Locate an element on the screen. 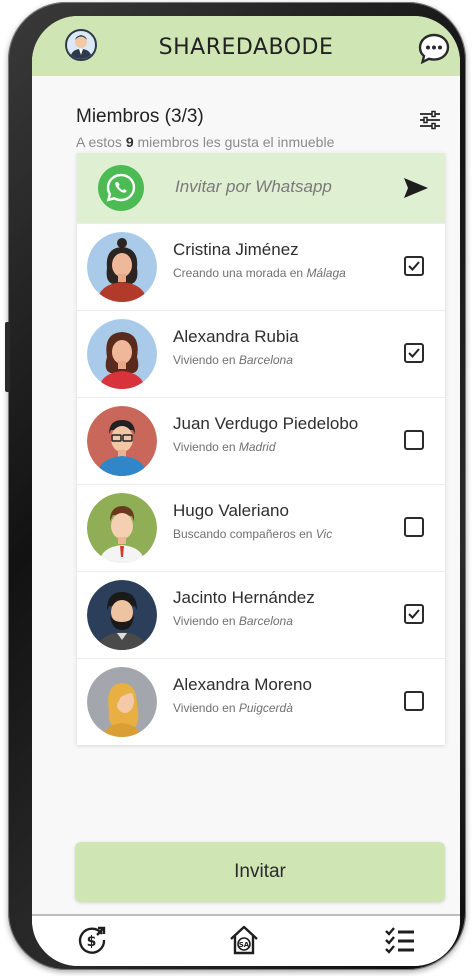  member-detail: Creando una morada en Málaga is located at coordinates (259, 273).